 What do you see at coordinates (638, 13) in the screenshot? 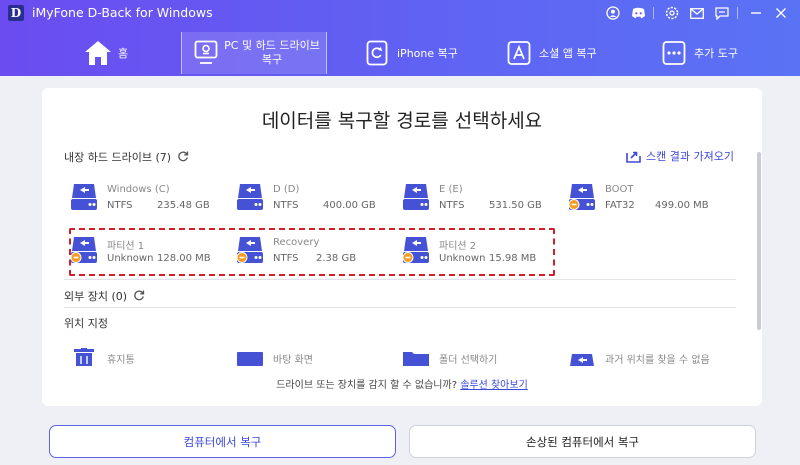
I see `discord-icon` at bounding box center [638, 13].